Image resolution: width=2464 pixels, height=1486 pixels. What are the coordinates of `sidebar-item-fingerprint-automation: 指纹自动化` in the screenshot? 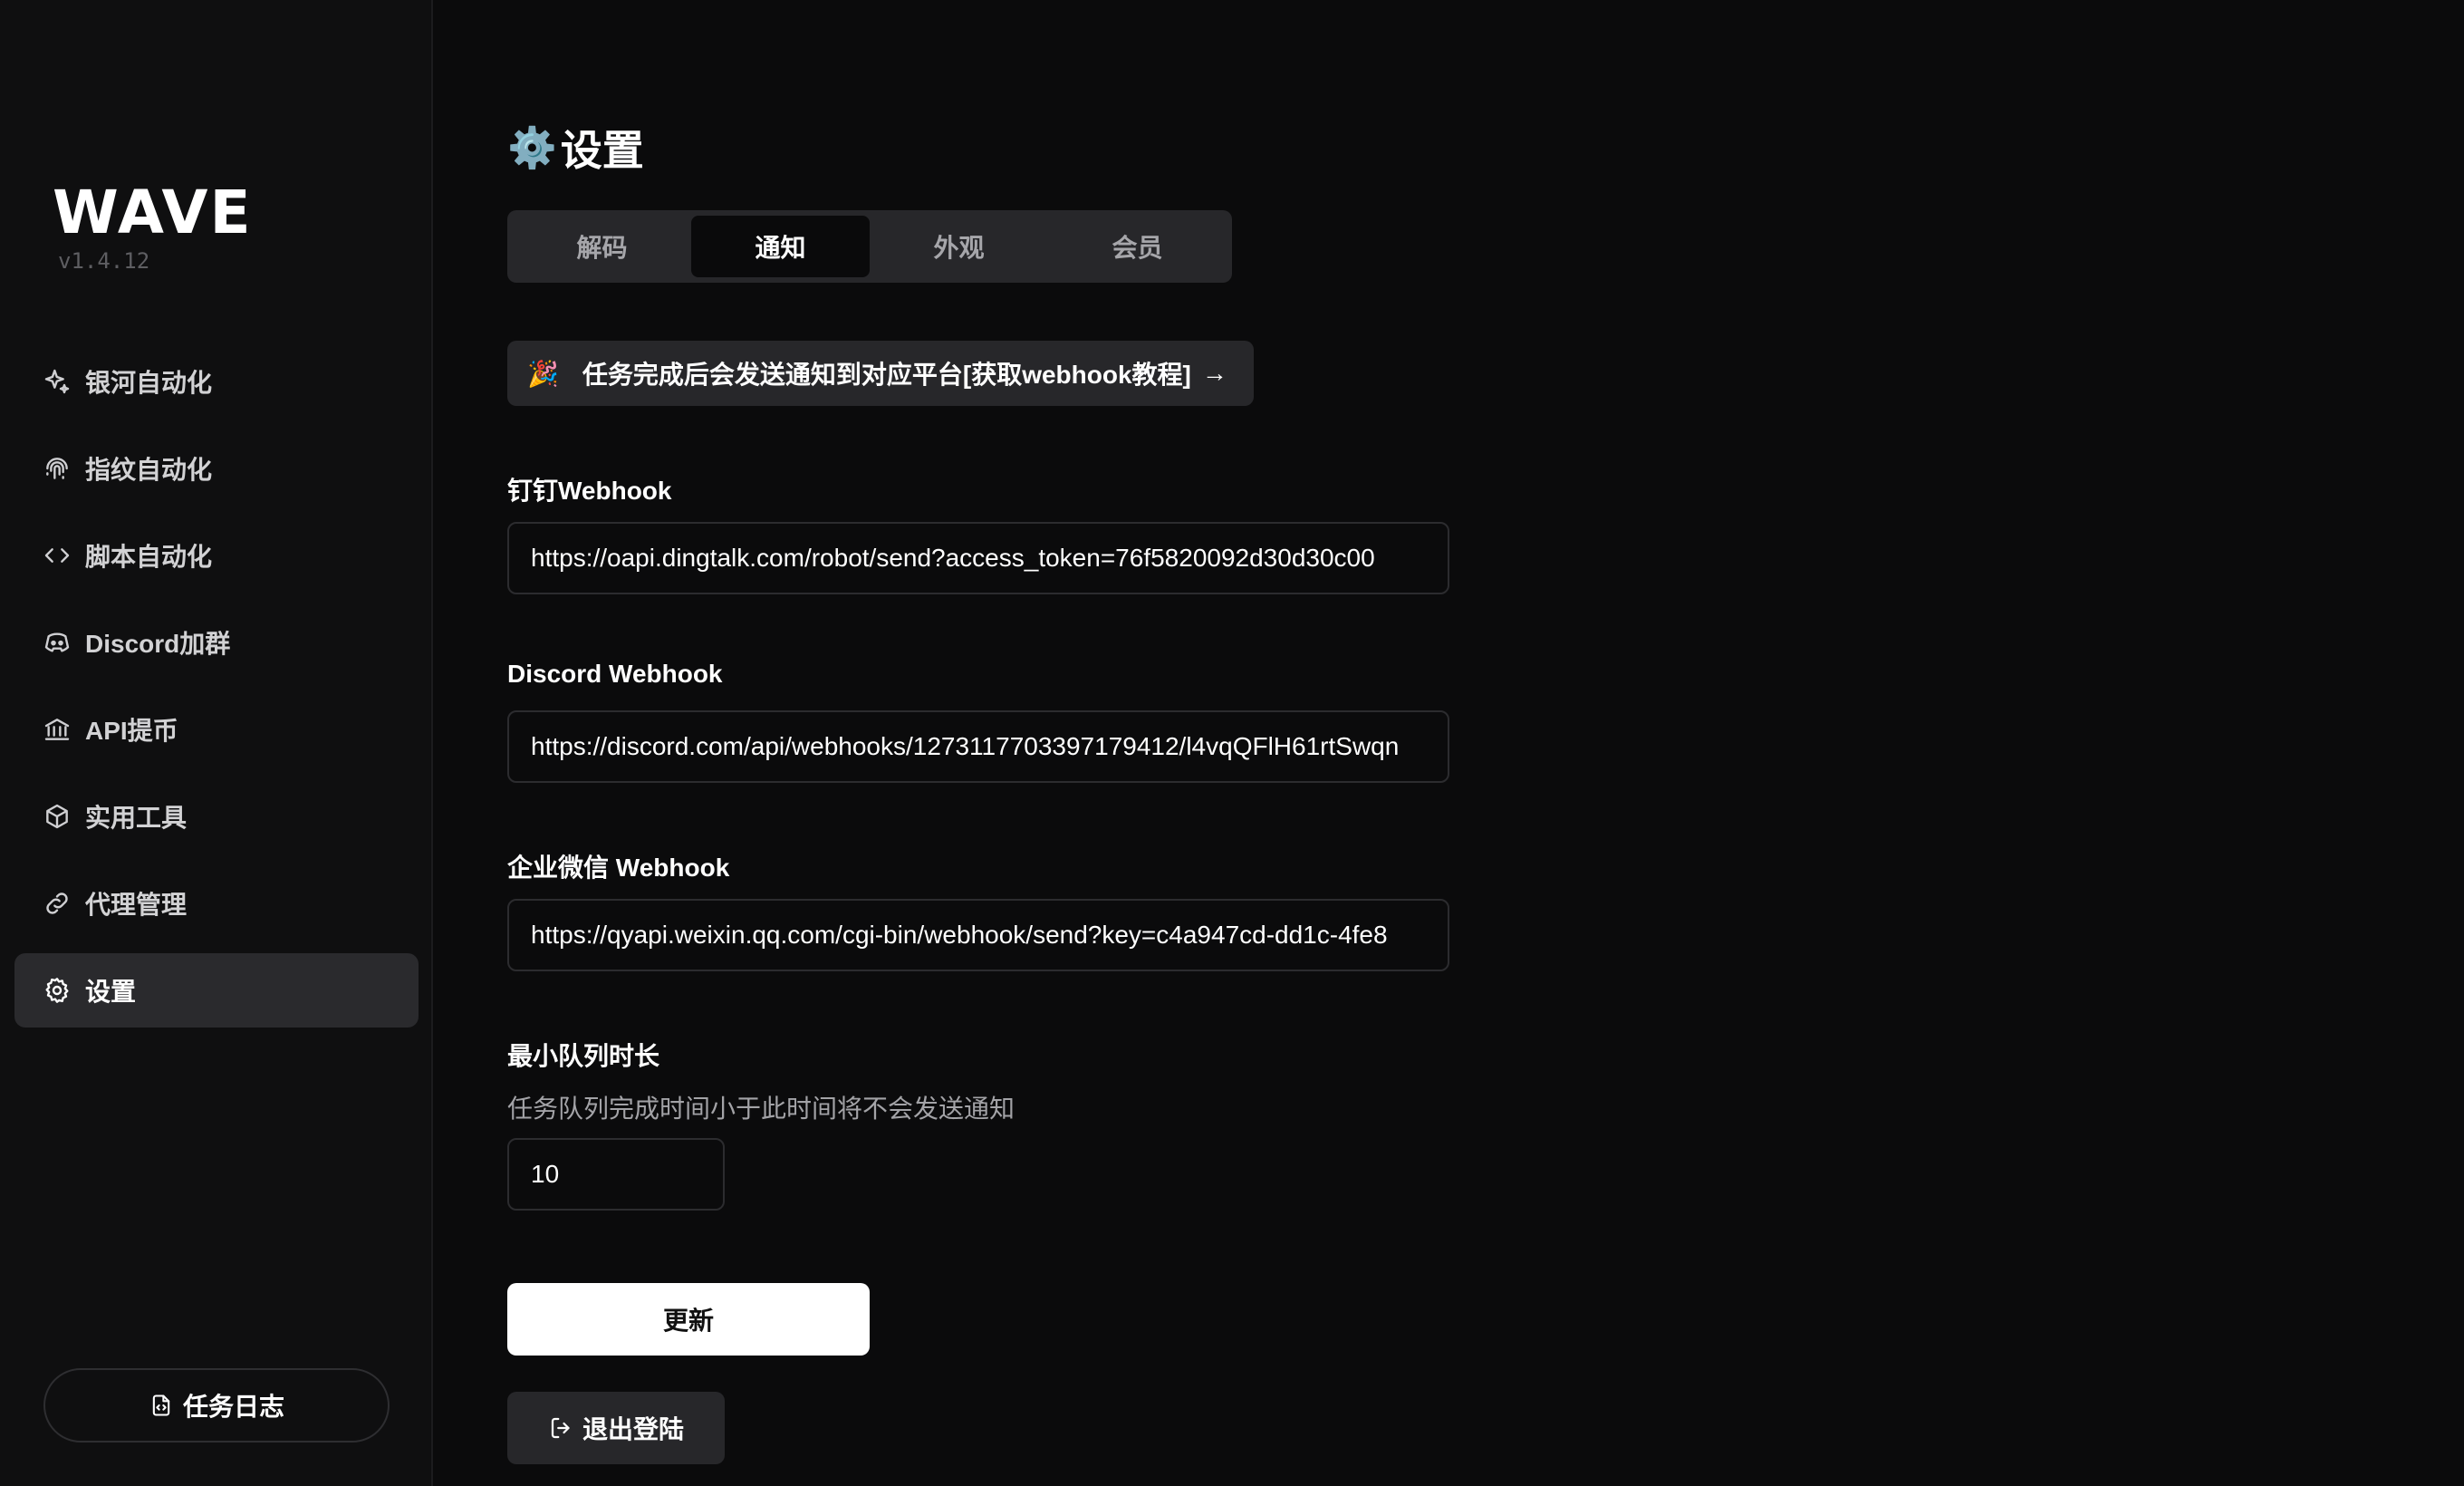 It's located at (216, 469).